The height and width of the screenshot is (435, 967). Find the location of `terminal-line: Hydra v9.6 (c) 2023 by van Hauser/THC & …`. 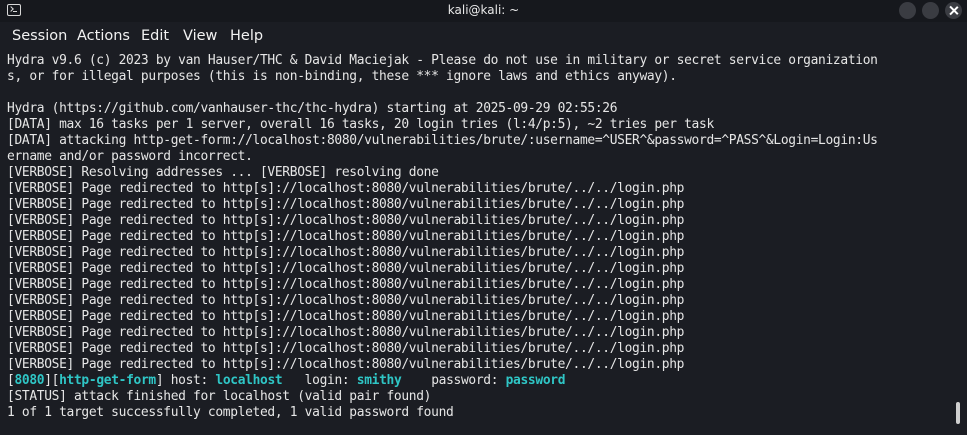

terminal-line: Hydra v9.6 (c) 2023 by van Hauser/THC & … is located at coordinates (442, 60).